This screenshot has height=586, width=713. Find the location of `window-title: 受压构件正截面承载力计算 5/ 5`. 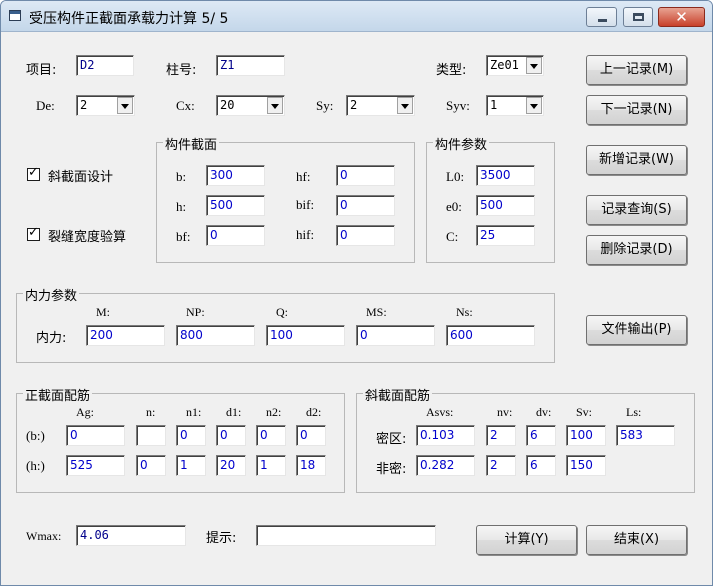

window-title: 受压构件正截面承载力计算 5/ 5 is located at coordinates (129, 19).